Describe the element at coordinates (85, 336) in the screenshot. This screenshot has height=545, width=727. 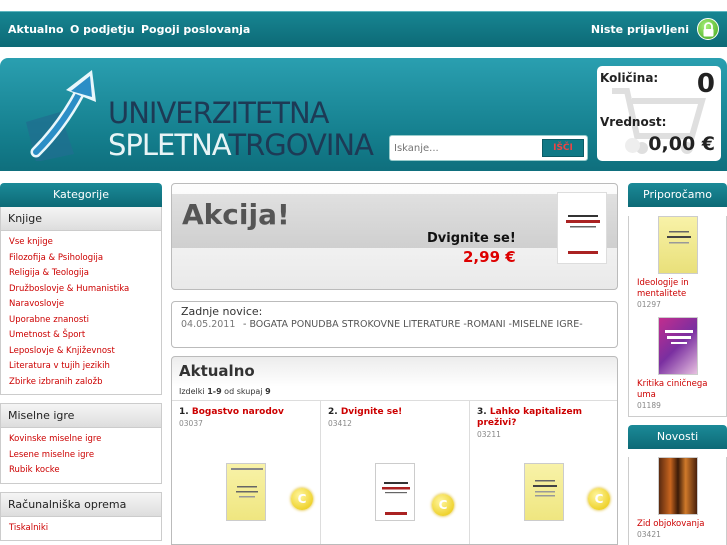
I see `sidebar-item: Umetnost & Šport` at that location.